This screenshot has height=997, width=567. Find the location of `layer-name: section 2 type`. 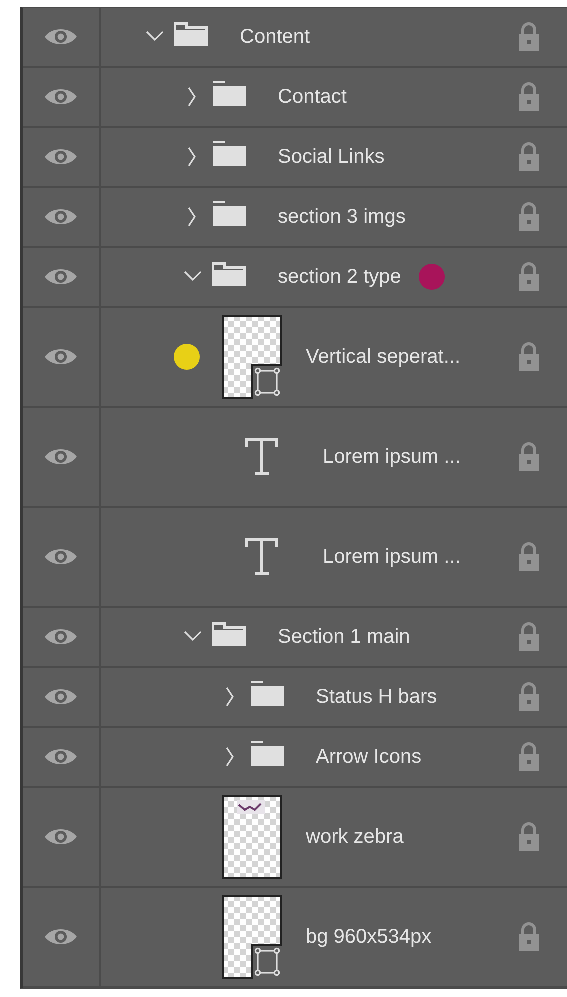

layer-name: section 2 type is located at coordinates (340, 277).